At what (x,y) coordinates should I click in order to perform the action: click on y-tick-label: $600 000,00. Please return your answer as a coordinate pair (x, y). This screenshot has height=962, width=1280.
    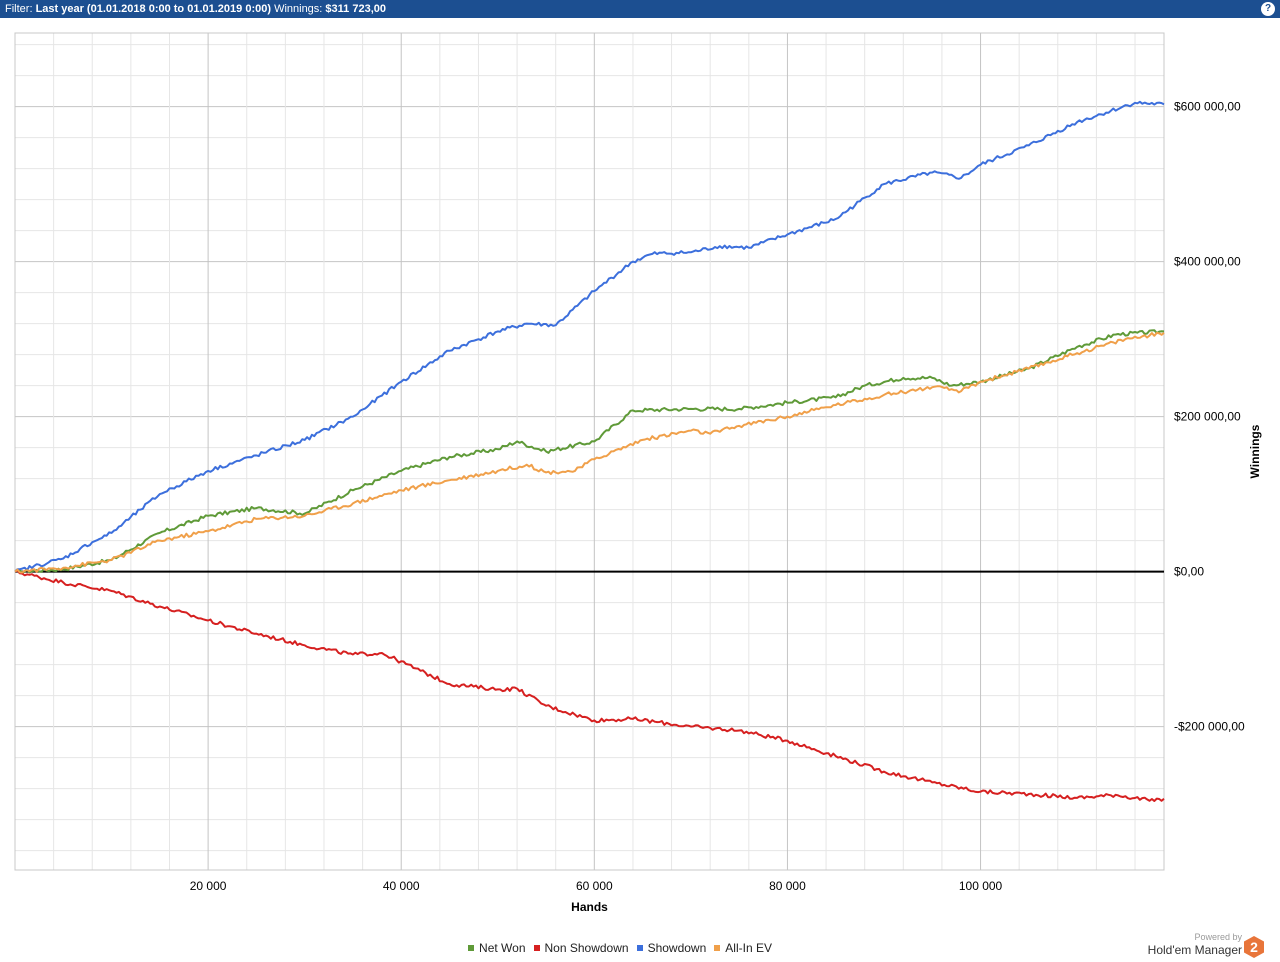
    Looking at the image, I should click on (1207, 107).